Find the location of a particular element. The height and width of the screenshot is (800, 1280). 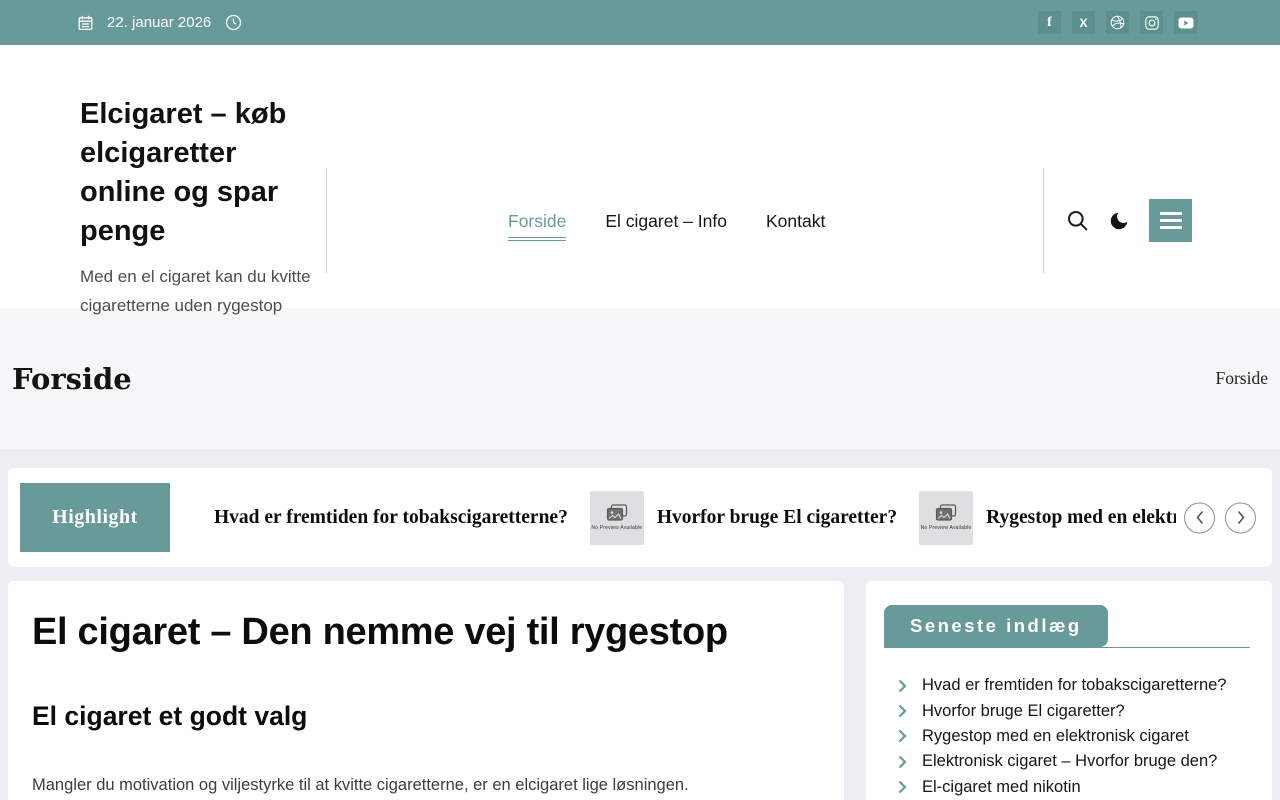

list-item: Elektronisk cigaret – Hvorfor bruge den? is located at coordinates (1076, 761).